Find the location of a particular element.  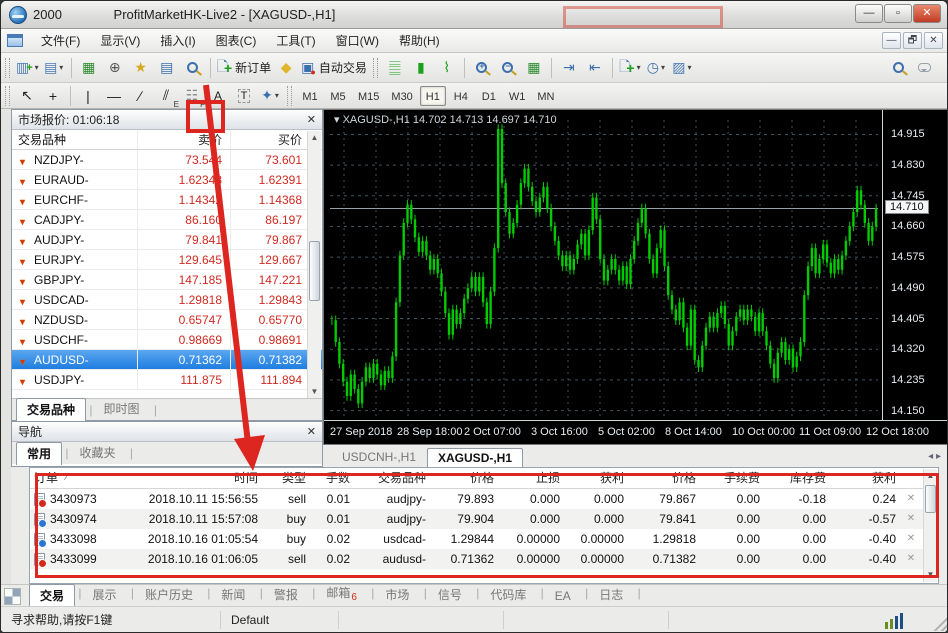

market-watch-row-NZDUSD: NZDUSD-0.657470.65770 is located at coordinates (167, 321).